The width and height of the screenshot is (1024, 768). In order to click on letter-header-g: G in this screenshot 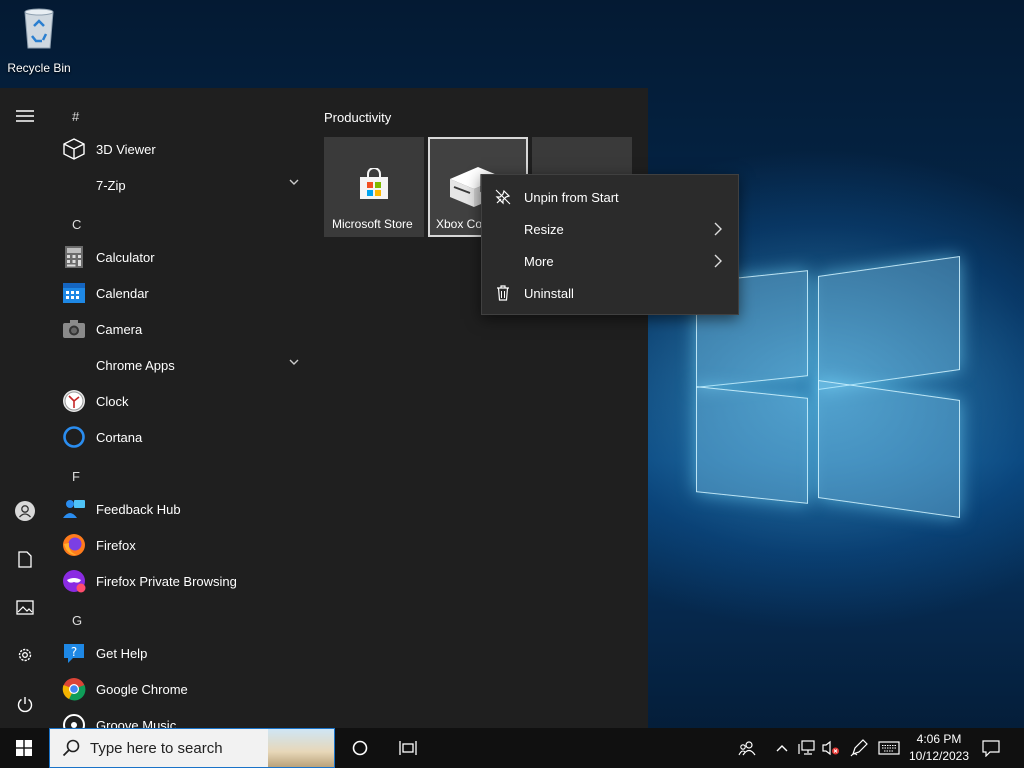, I will do `click(77, 620)`.